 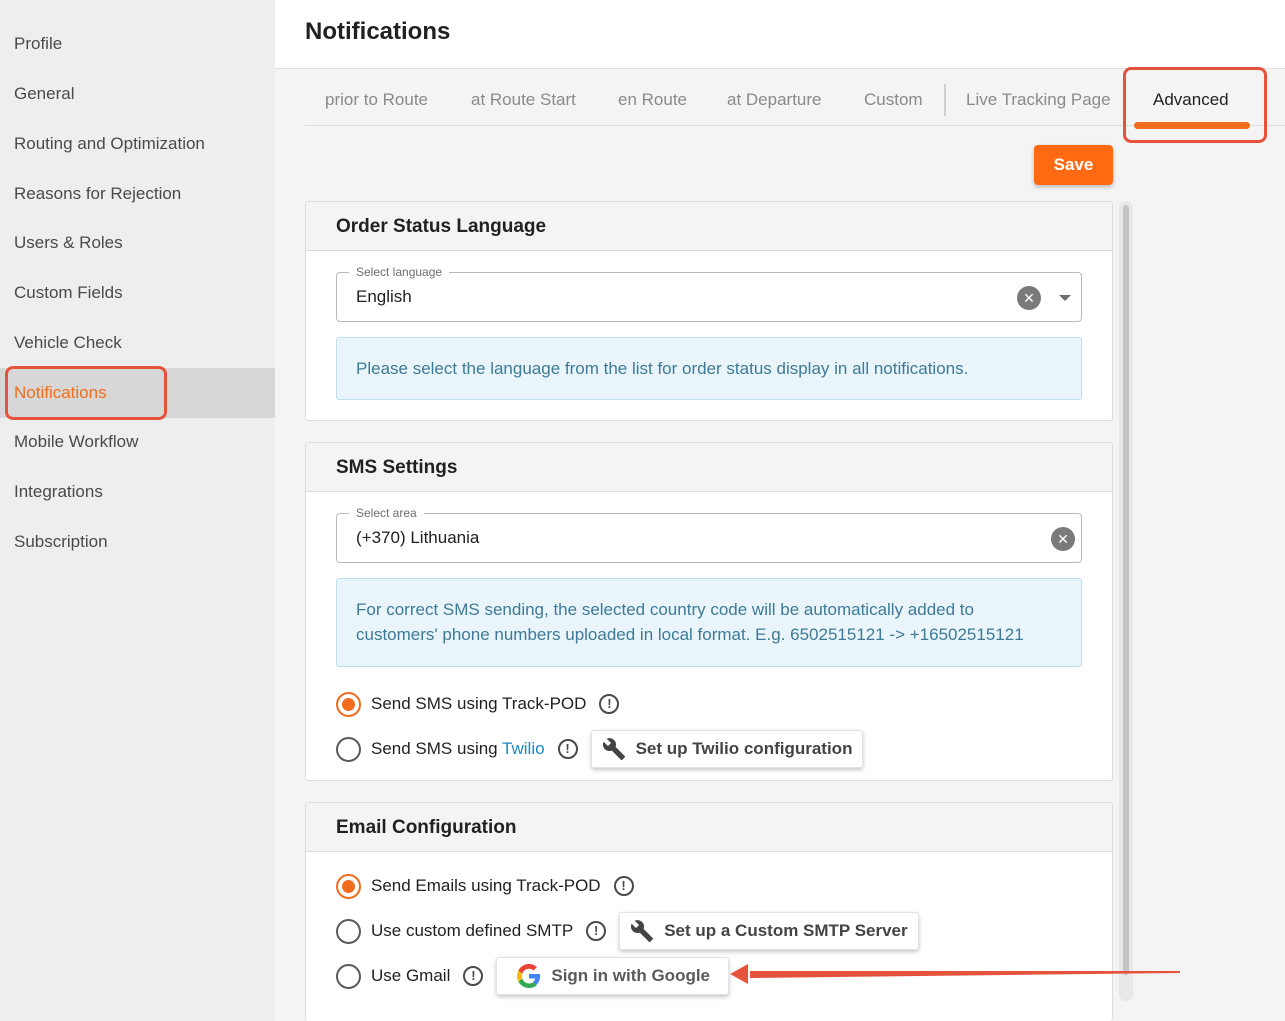 I want to click on language-select-value: English, so click(x=384, y=296).